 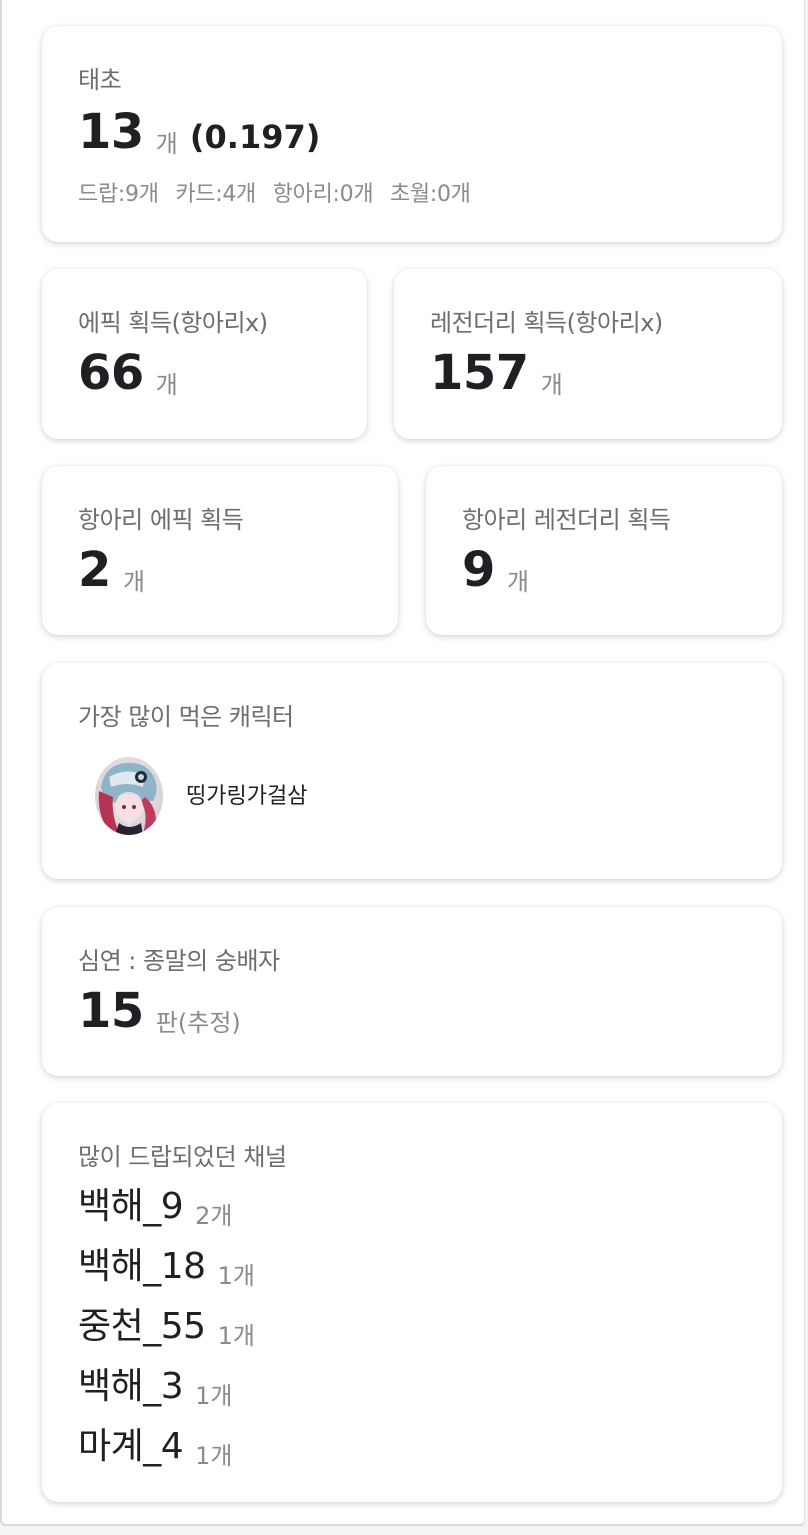 I want to click on epic-unit: 개, so click(x=166, y=385).